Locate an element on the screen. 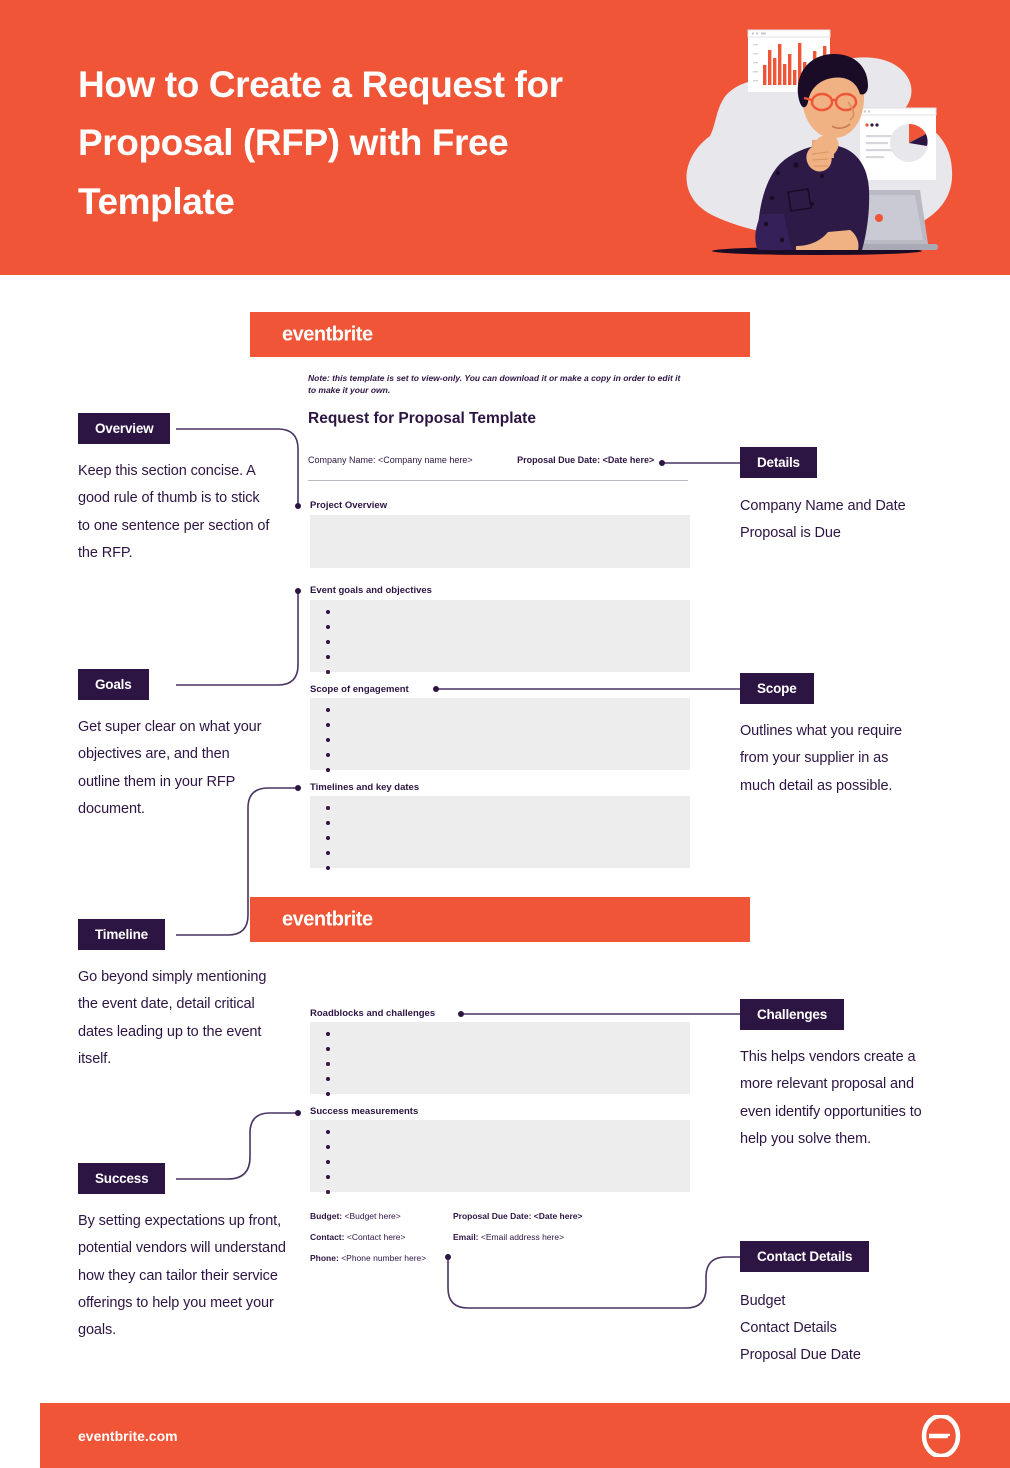 This screenshot has width=1010, height=1468. field-box-scope is located at coordinates (500, 735).